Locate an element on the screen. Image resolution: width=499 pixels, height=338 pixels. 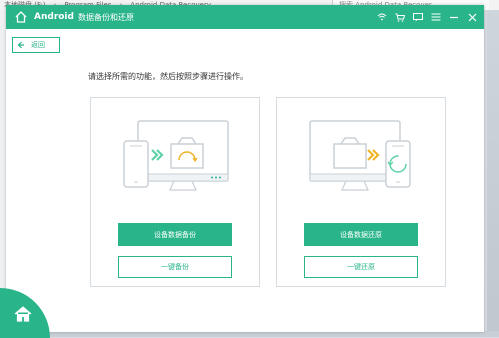
menu-icon is located at coordinates (436, 17).